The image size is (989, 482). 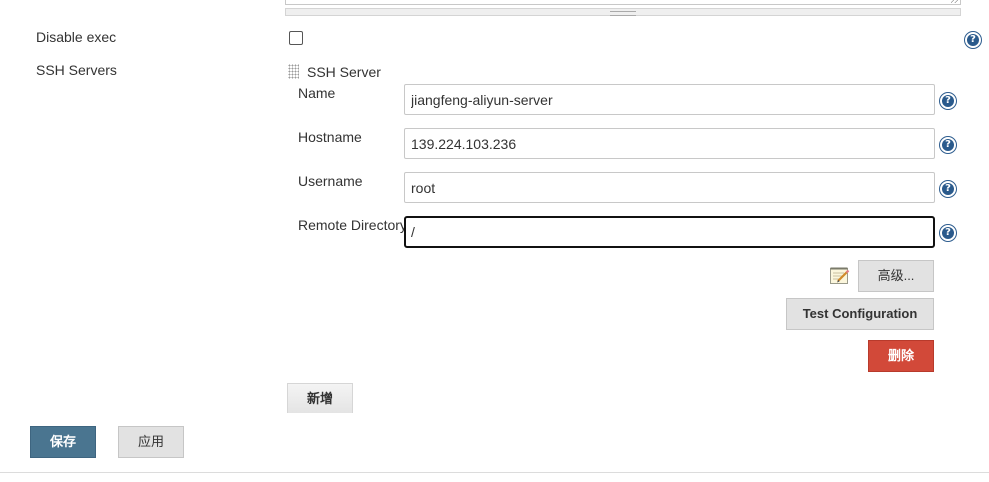 What do you see at coordinates (623, 13) in the screenshot?
I see `resize-handle-icon` at bounding box center [623, 13].